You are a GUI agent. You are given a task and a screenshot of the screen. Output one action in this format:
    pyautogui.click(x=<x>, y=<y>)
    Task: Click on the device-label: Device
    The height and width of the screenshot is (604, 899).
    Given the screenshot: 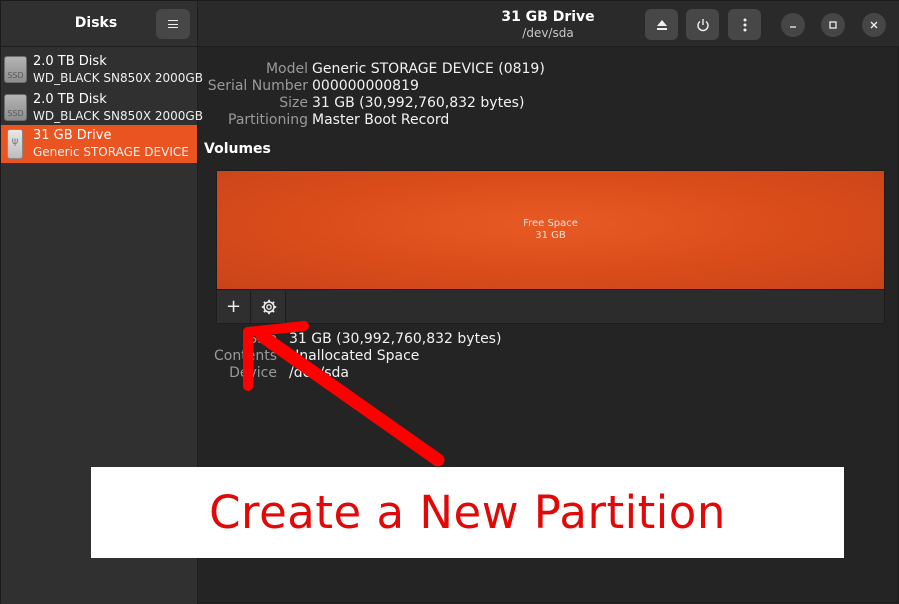 What is the action you would take?
    pyautogui.click(x=253, y=373)
    